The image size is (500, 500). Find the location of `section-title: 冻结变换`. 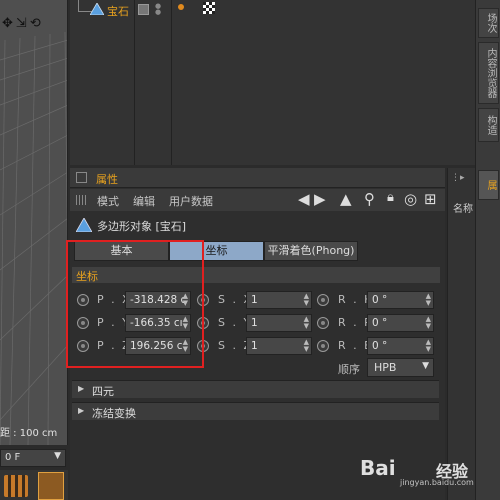

section-title: 冻结变换 is located at coordinates (114, 413).